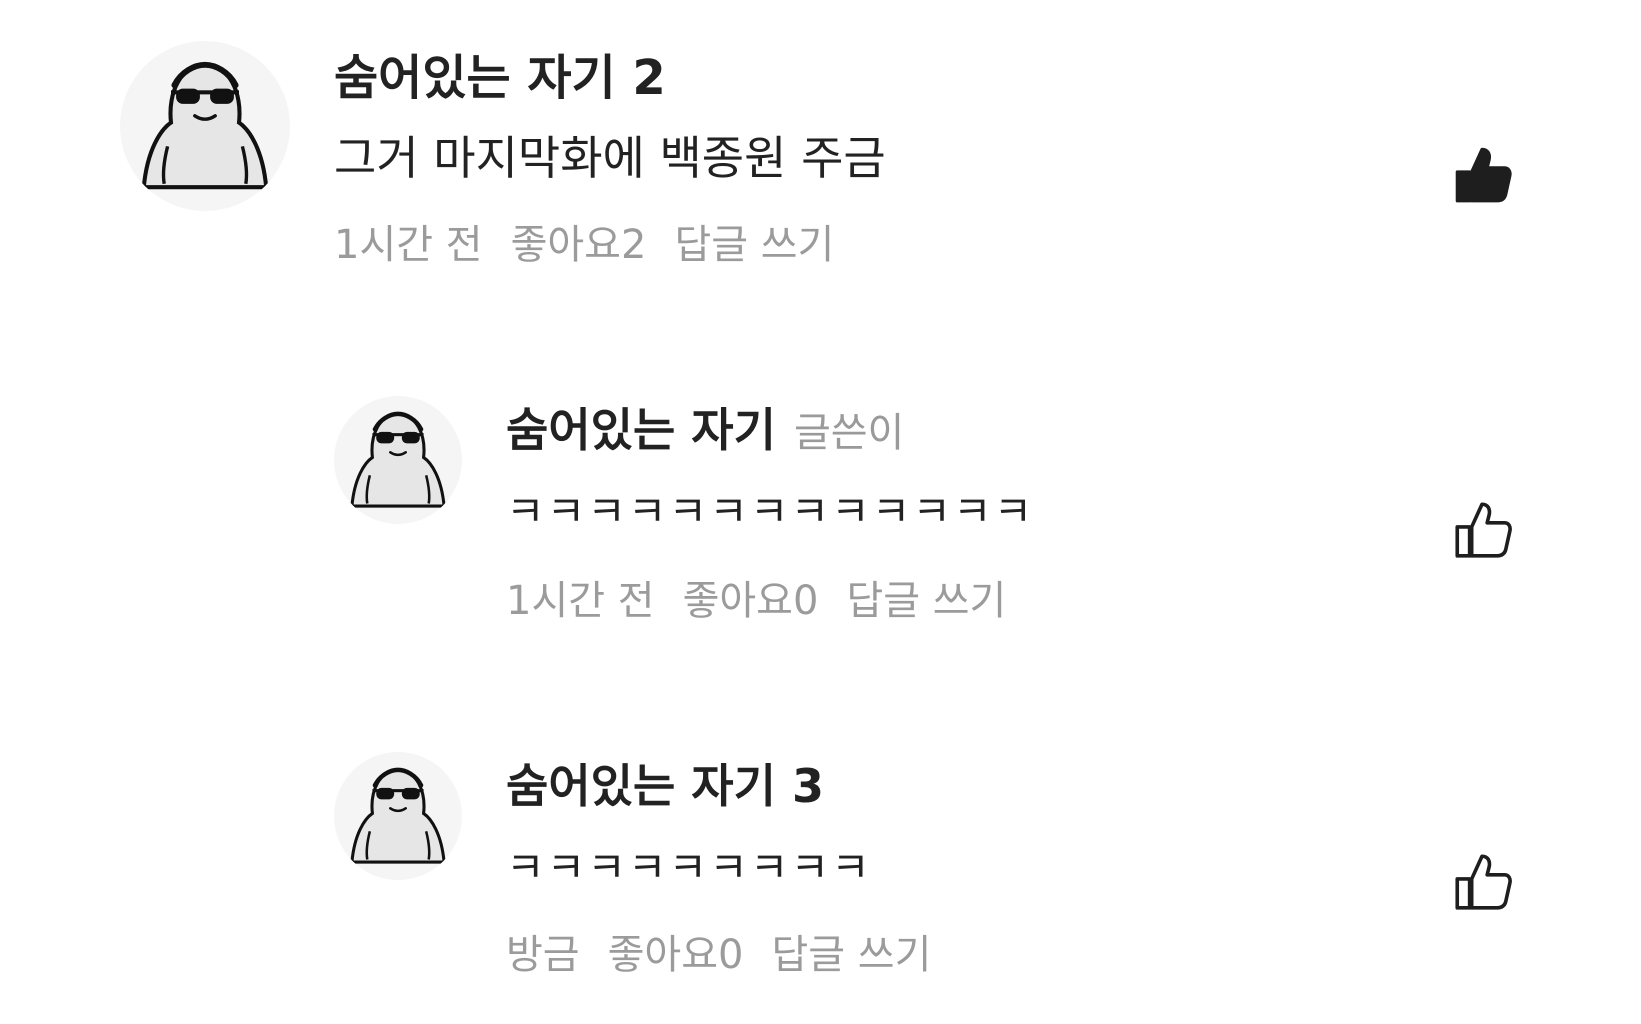 The image size is (1641, 1024). Describe the element at coordinates (689, 867) in the screenshot. I see `comment-text: ㅋㅋㅋㅋㅋㅋㅋㅋㅋ` at that location.